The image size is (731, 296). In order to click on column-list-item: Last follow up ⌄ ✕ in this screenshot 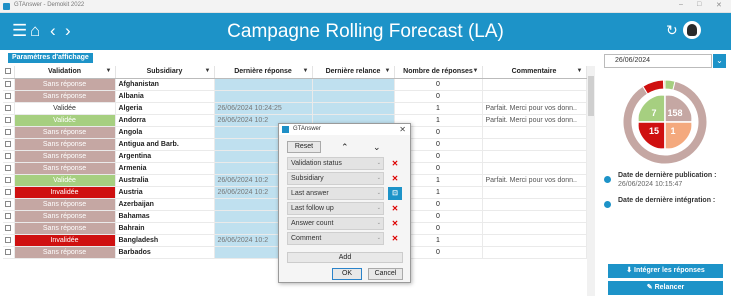, I will do `click(345, 208)`.